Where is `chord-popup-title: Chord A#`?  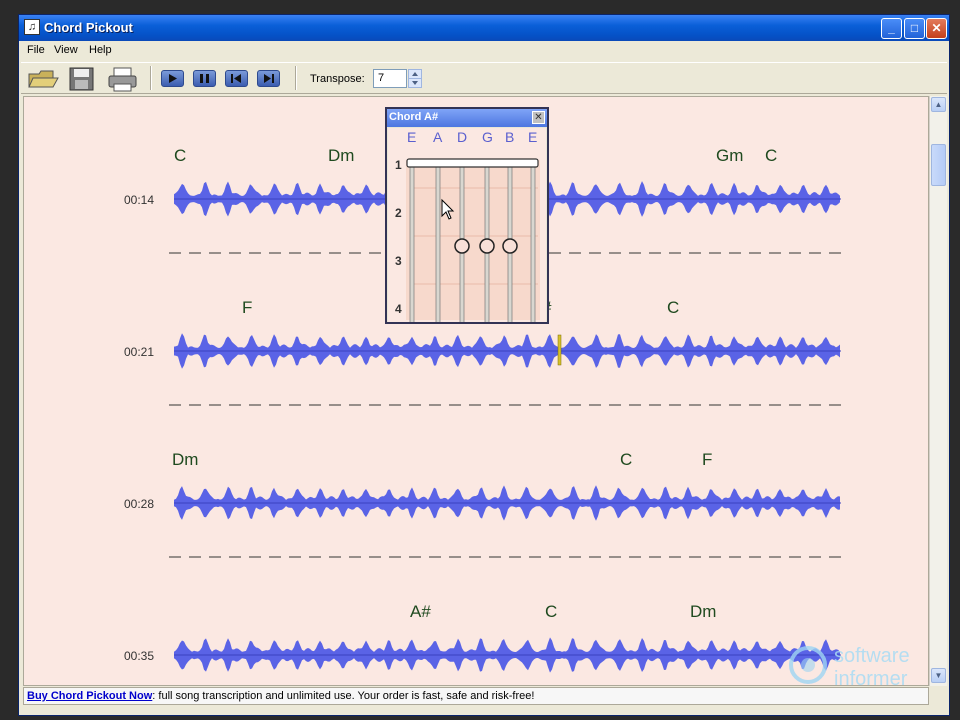
chord-popup-title: Chord A# is located at coordinates (414, 117).